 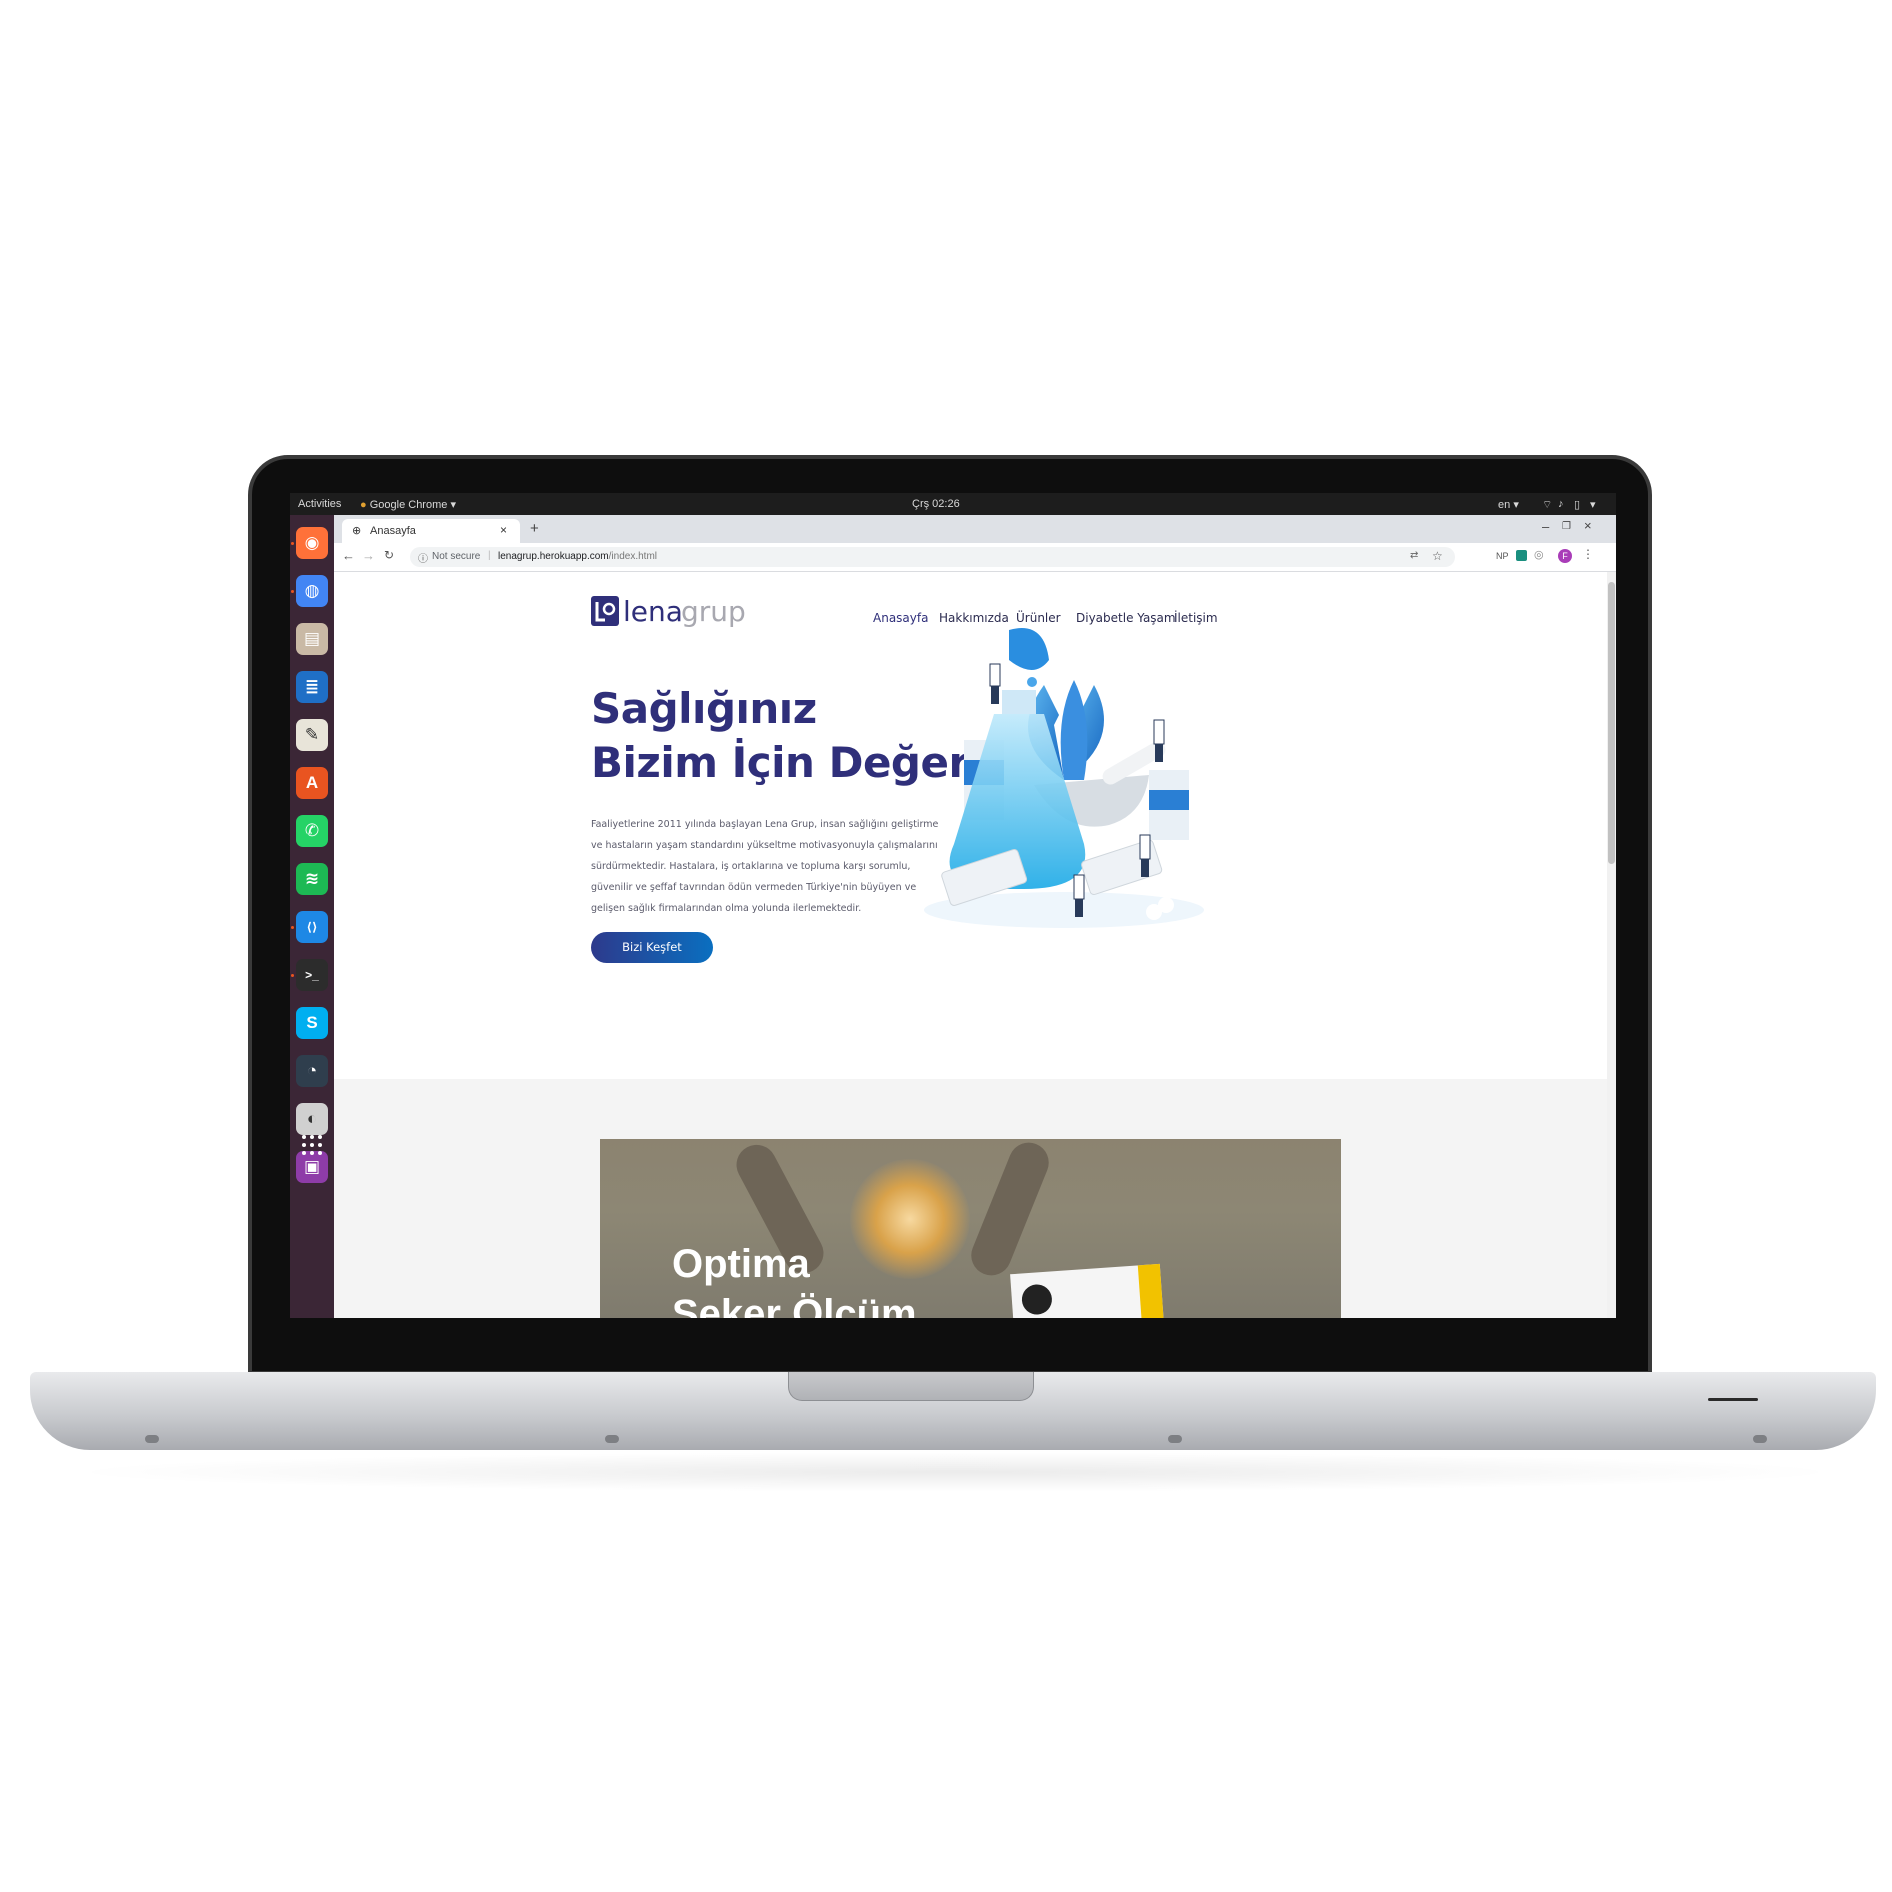 What do you see at coordinates (534, 528) in the screenshot?
I see `new-tab-button: +` at bounding box center [534, 528].